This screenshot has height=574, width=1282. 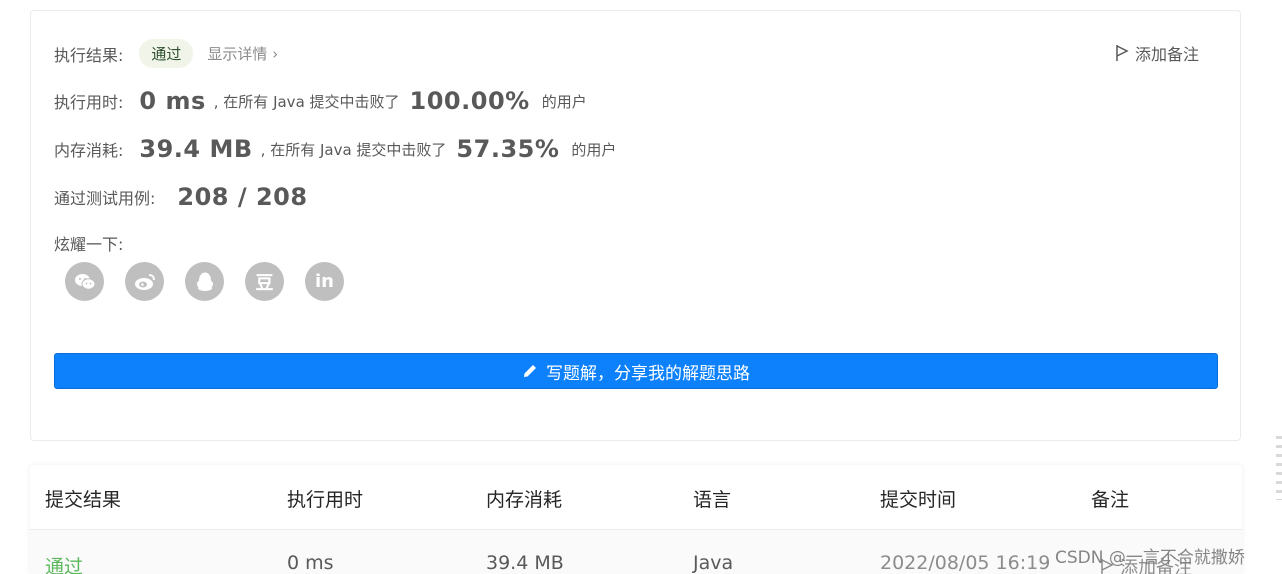 What do you see at coordinates (713, 563) in the screenshot?
I see `row-language: Java` at bounding box center [713, 563].